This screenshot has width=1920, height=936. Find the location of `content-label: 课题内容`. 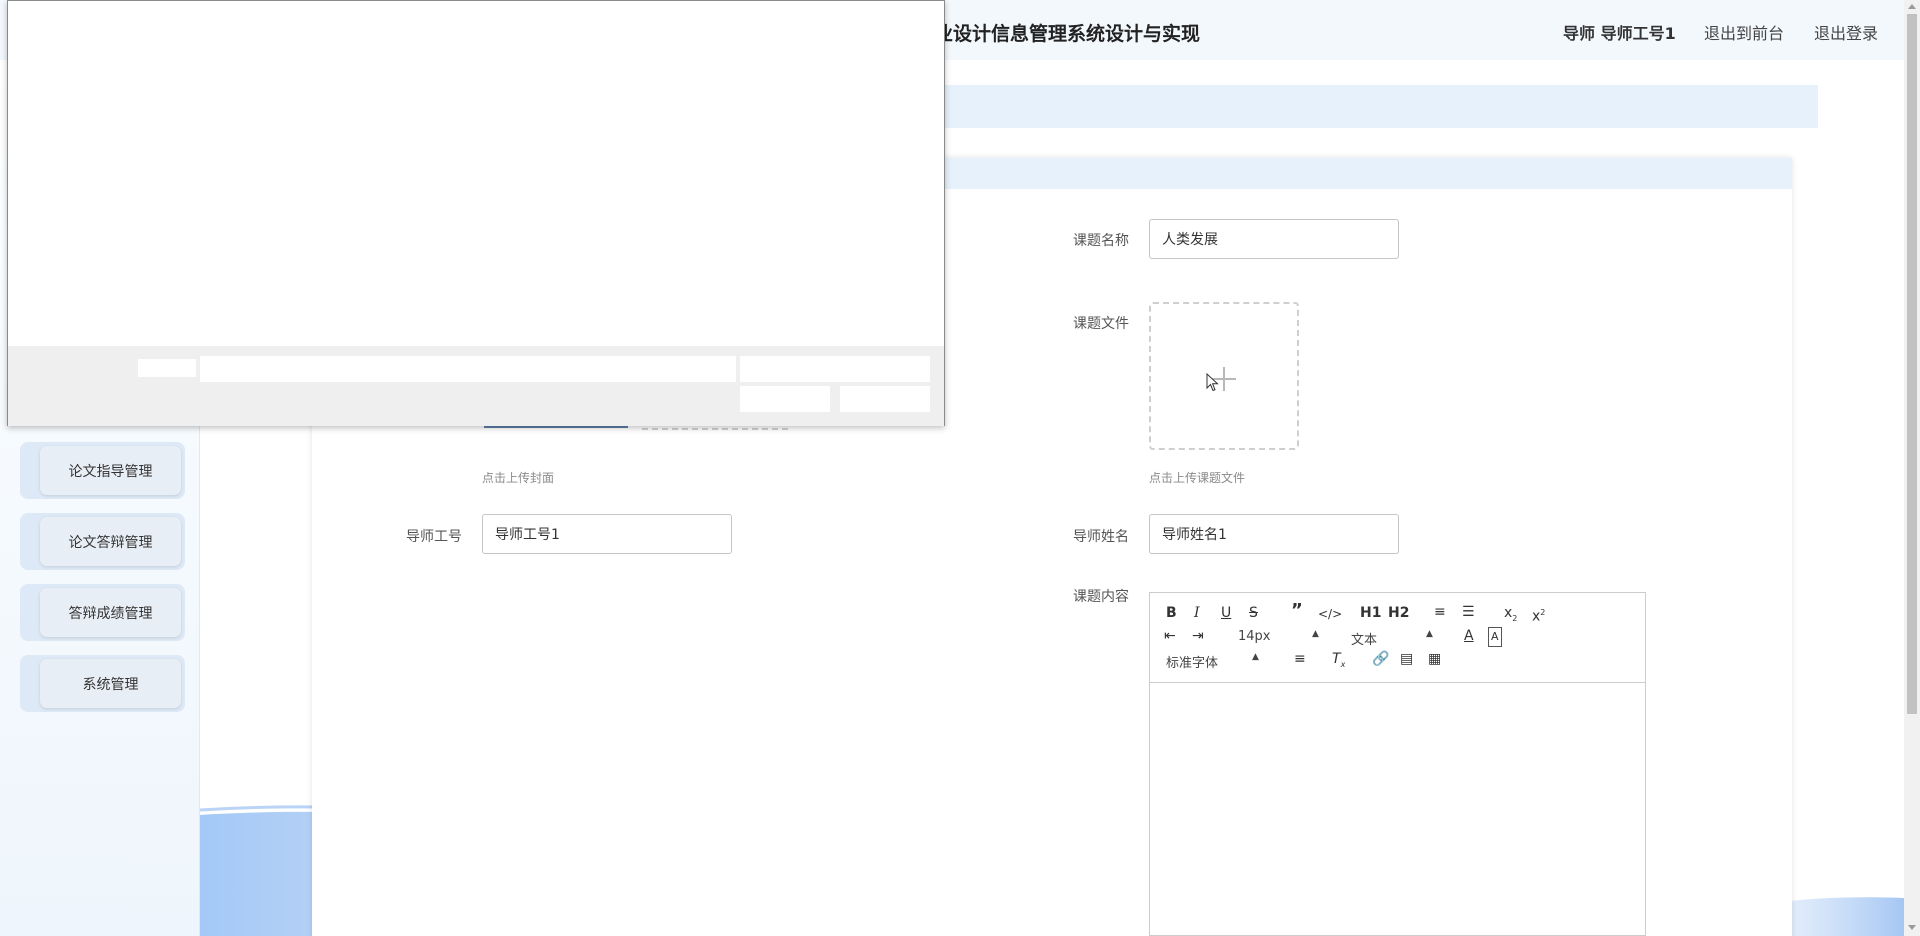

content-label: 课题内容 is located at coordinates (1101, 597).